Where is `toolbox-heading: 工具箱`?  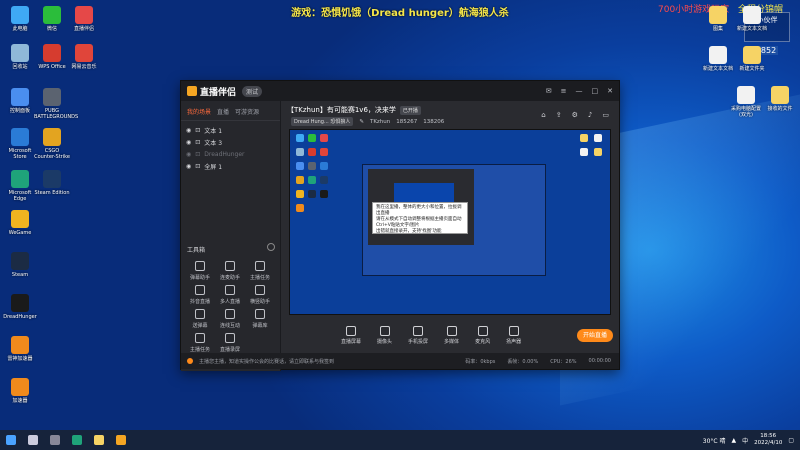 toolbox-heading: 工具箱 is located at coordinates (196, 250).